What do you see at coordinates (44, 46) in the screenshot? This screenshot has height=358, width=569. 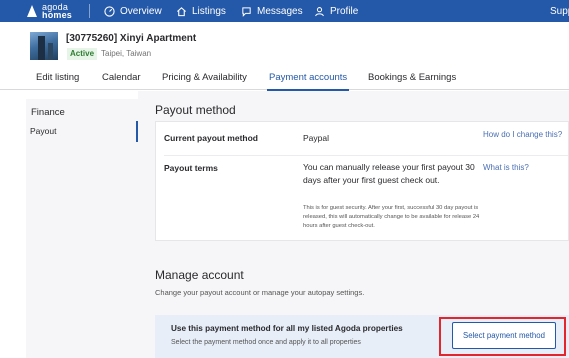 I see `property-thumbnail` at bounding box center [44, 46].